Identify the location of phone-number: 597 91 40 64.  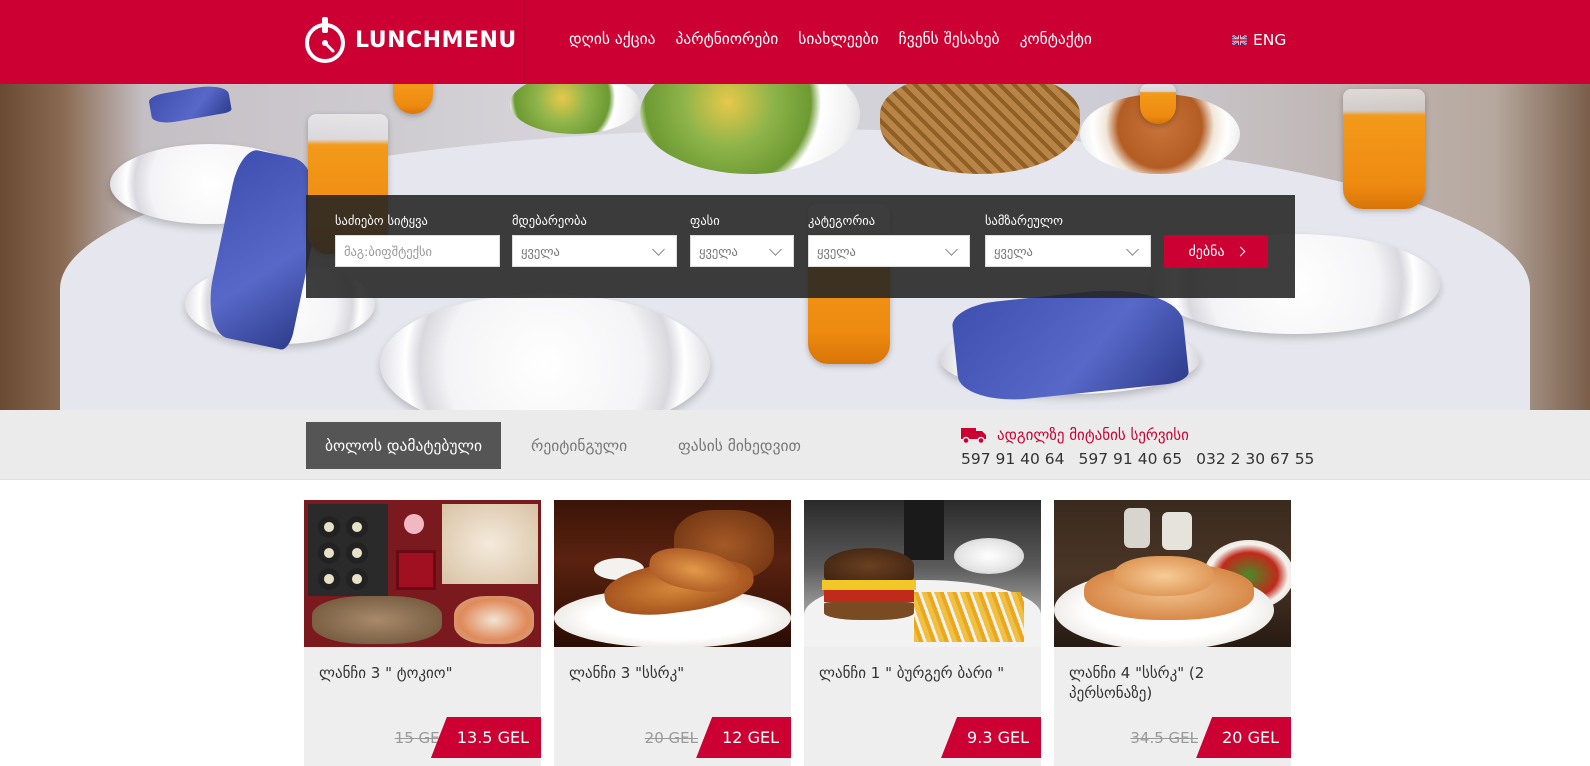
(1013, 459).